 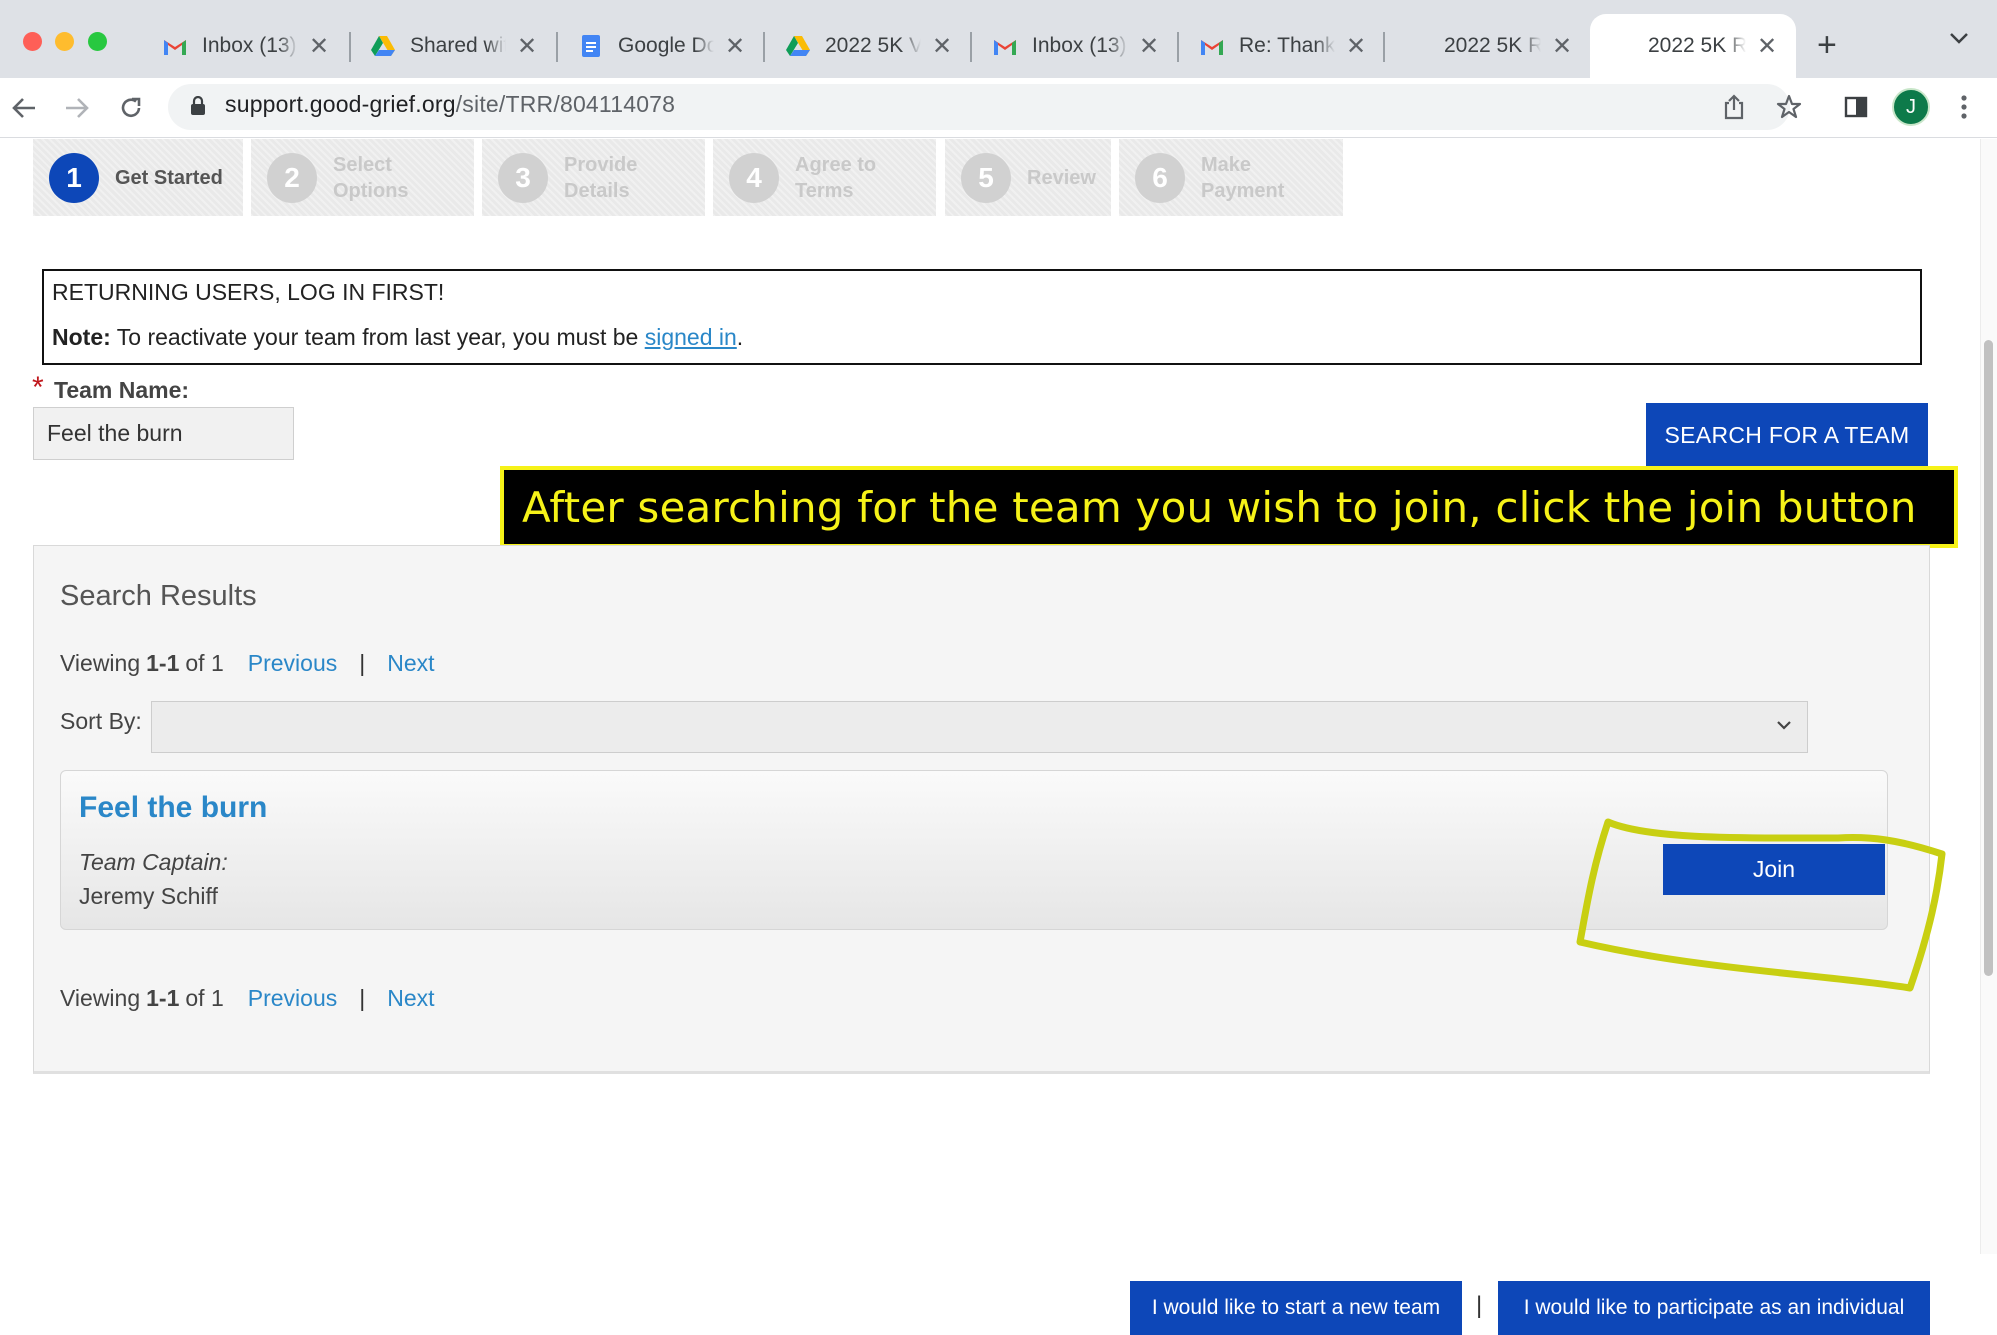 I want to click on more-menu-icon, so click(x=1964, y=107).